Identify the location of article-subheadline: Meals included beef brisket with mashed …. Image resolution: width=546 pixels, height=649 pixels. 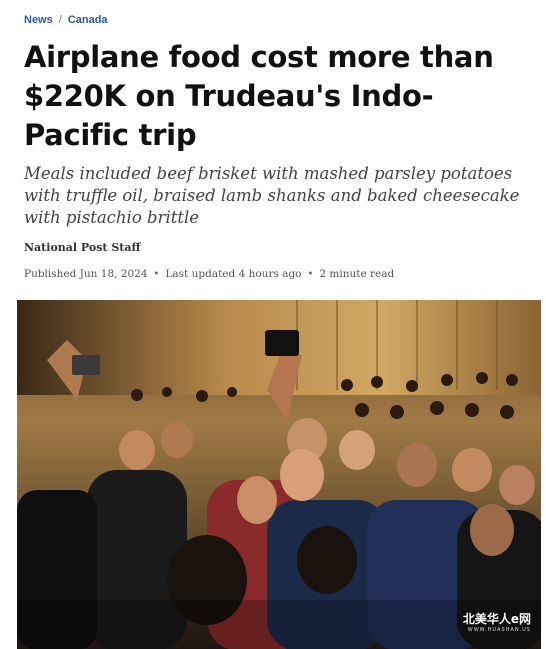
(272, 195).